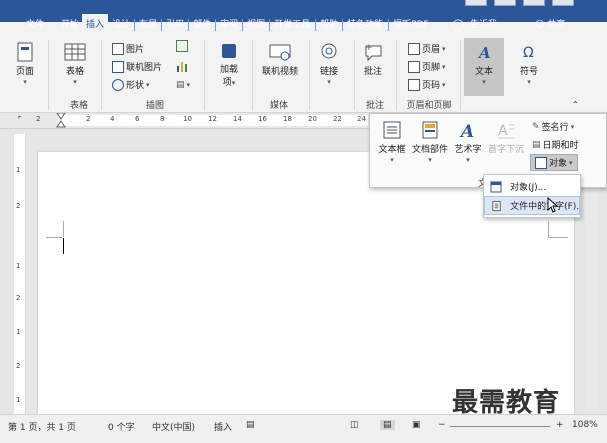 The image size is (607, 443). Describe the element at coordinates (466, 131) in the screenshot. I see `wordart-icon: A` at that location.